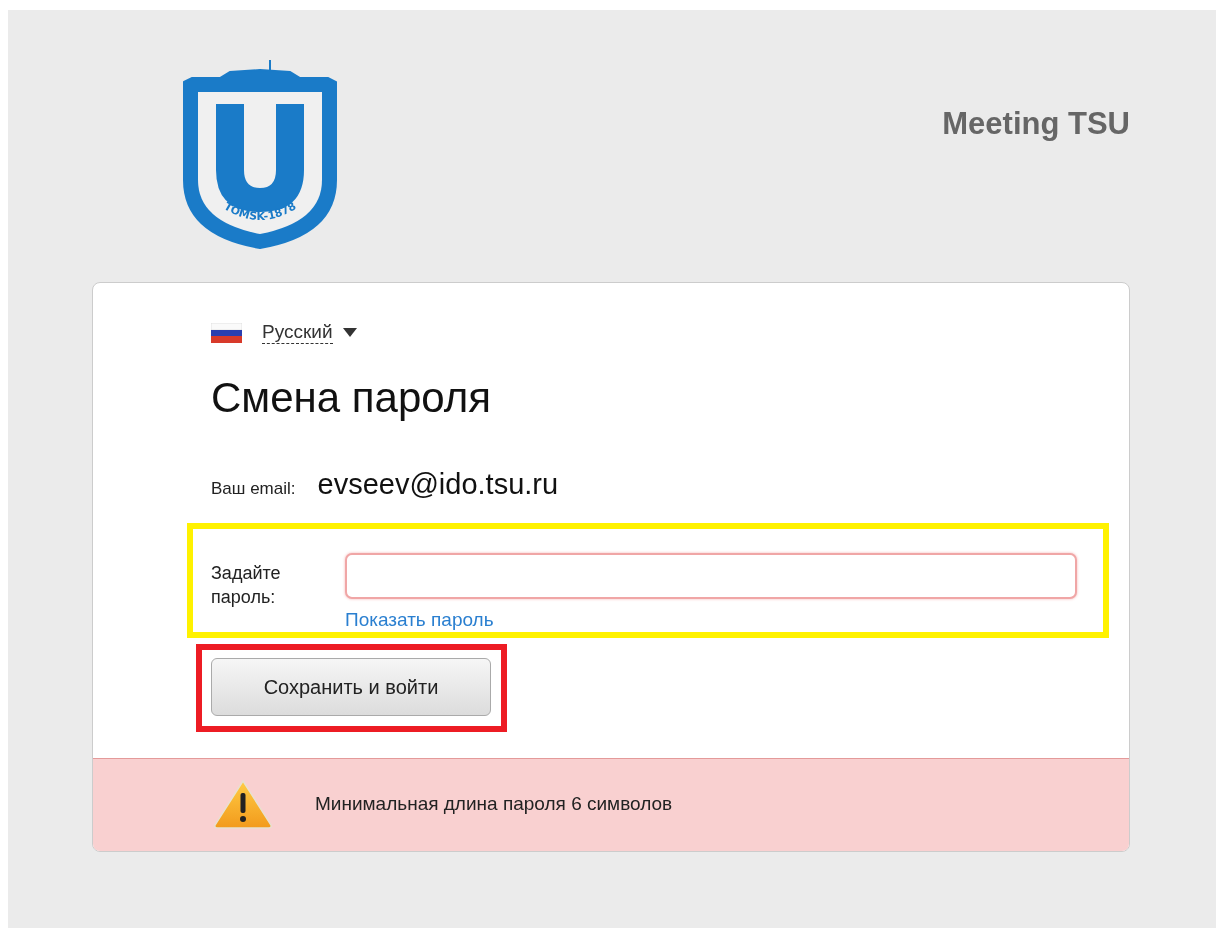  What do you see at coordinates (351, 687) in the screenshot?
I see `save-button: Сохранить и войти` at bounding box center [351, 687].